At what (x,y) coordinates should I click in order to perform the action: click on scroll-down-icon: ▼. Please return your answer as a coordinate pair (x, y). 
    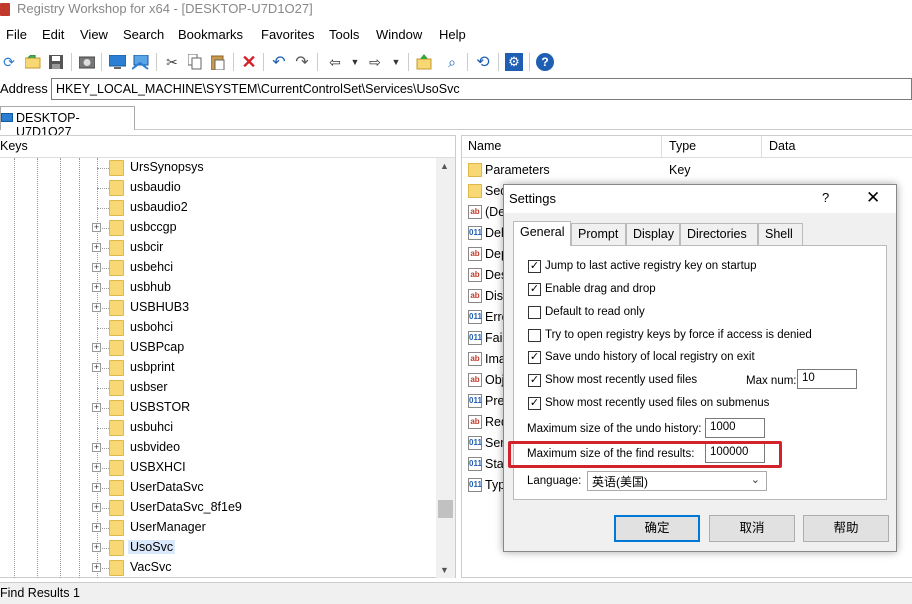
    Looking at the image, I should click on (444, 570).